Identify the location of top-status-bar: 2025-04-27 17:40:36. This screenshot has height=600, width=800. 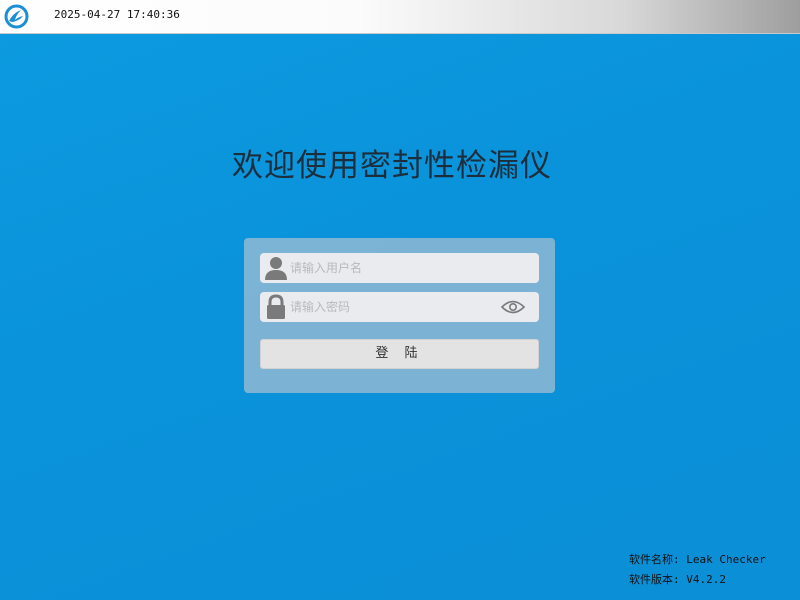
(400, 17).